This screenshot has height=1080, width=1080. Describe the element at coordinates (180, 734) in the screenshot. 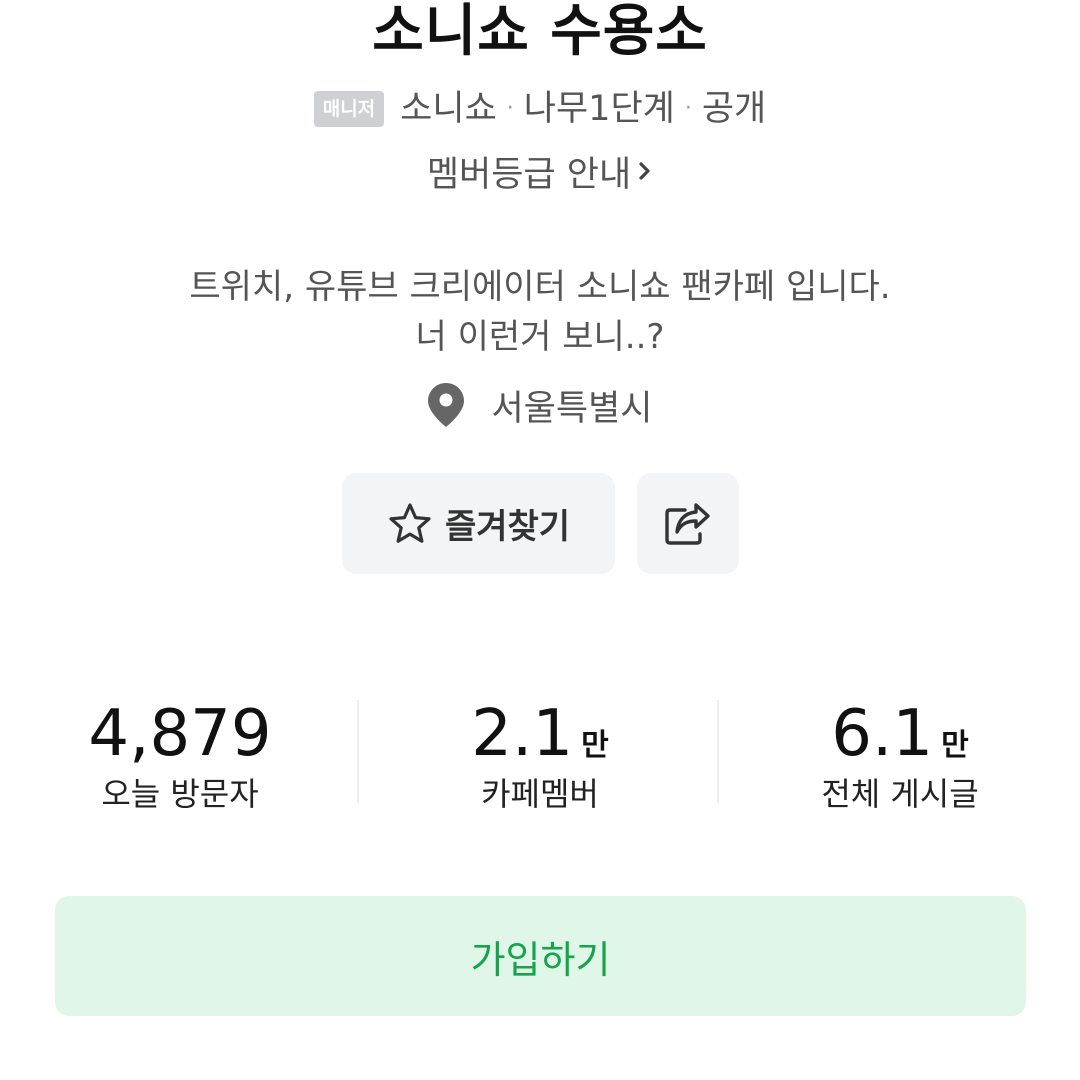

I see `stat-value: 4,879` at that location.